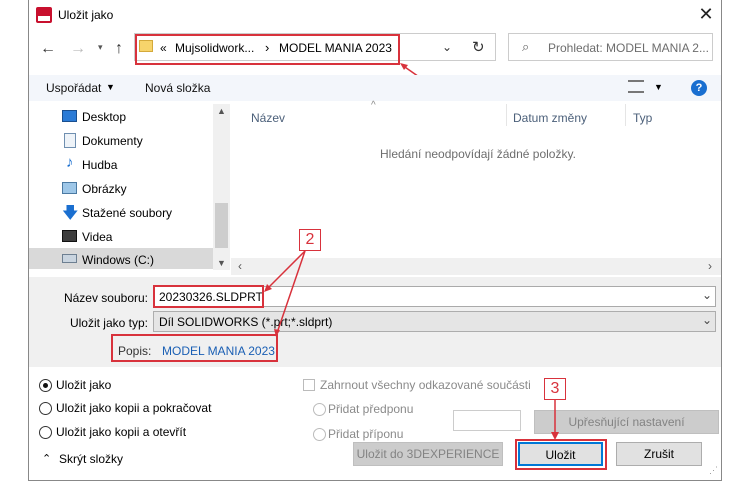 The height and width of the screenshot is (481, 750). Describe the element at coordinates (46, 458) in the screenshot. I see `chevron-up-icon: ⌃` at that location.